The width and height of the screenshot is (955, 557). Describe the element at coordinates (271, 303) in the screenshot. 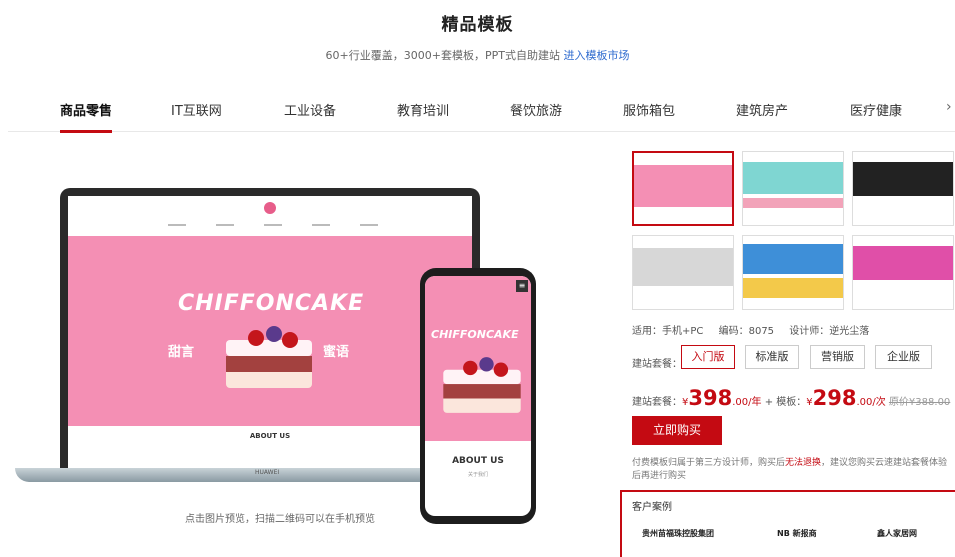

I see `hero-title: CHIFFONCAKE` at that location.